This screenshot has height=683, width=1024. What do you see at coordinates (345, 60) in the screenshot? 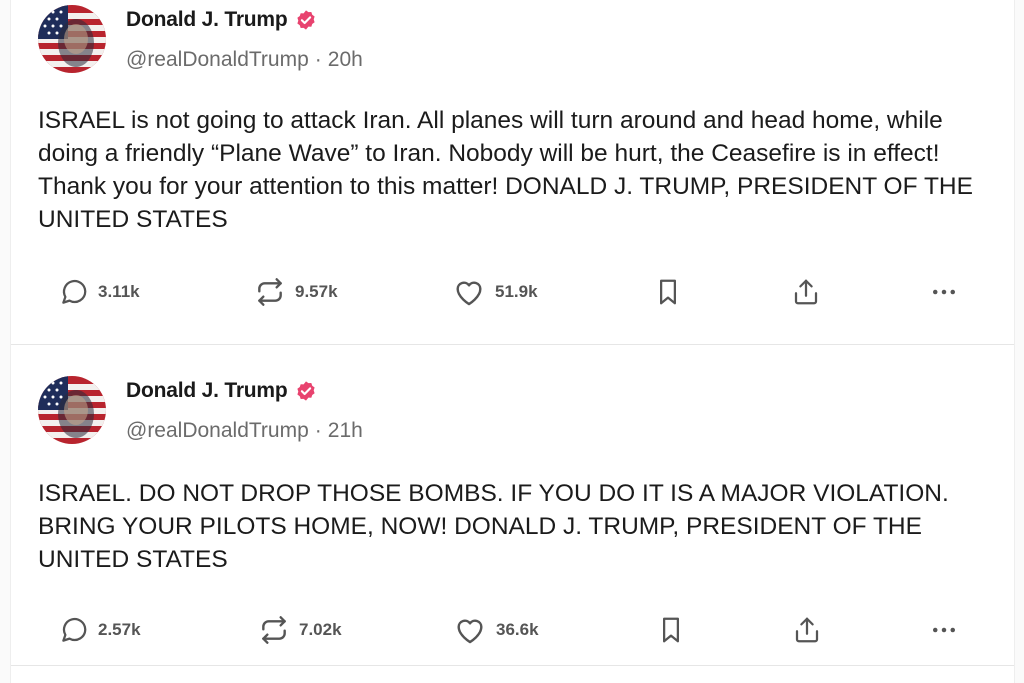
I see `post-age: 20h` at bounding box center [345, 60].